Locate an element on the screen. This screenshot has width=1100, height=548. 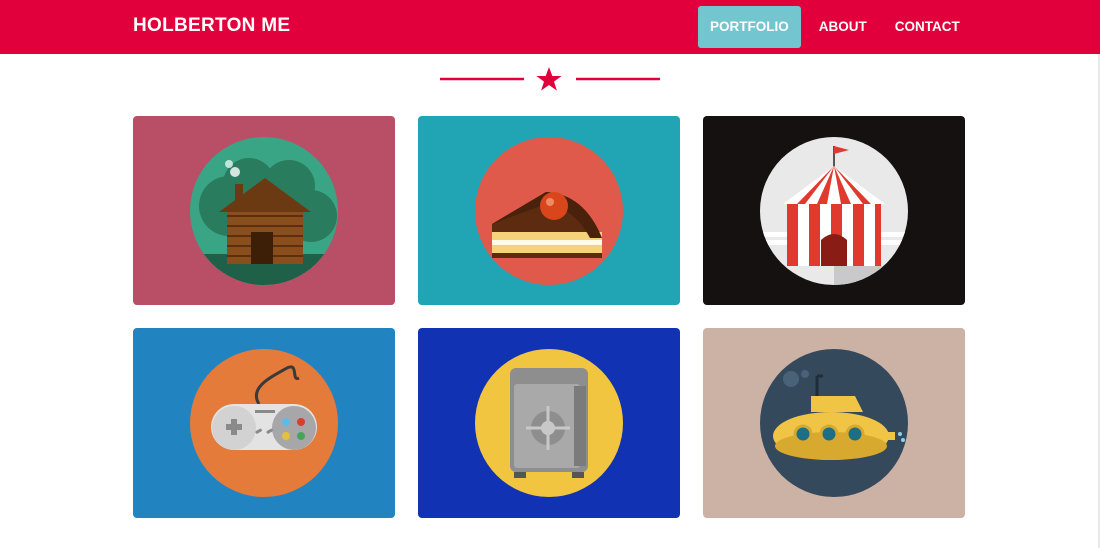
portfolio-card-circus is located at coordinates (834, 210).